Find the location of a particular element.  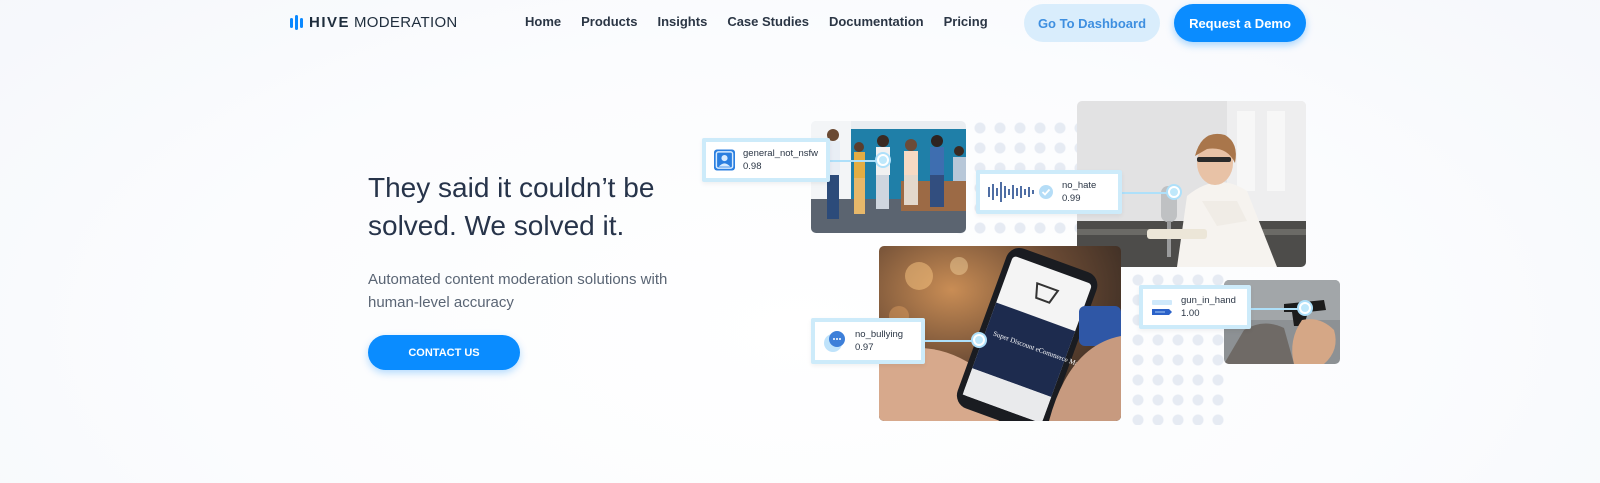

tag-gun-in-hand: gun_in_hand 1.00 is located at coordinates (1195, 307).